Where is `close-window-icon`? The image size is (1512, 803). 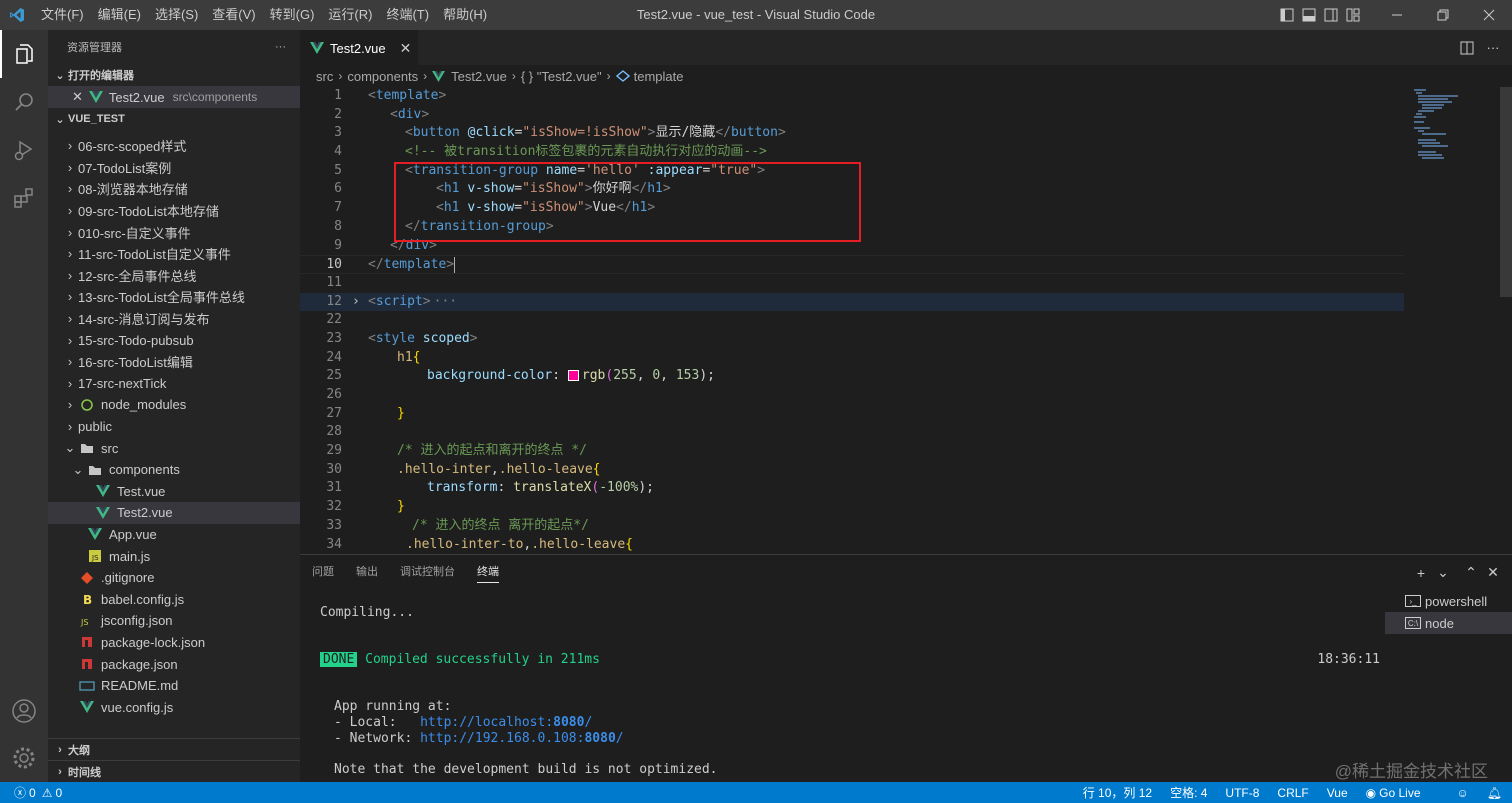 close-window-icon is located at coordinates (1489, 15).